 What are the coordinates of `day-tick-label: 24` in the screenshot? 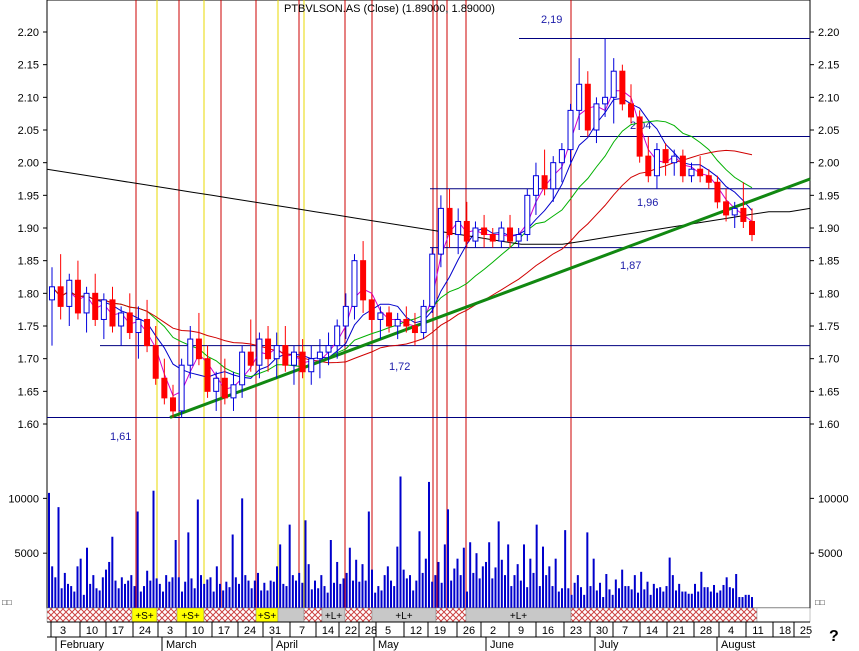 It's located at (145, 631).